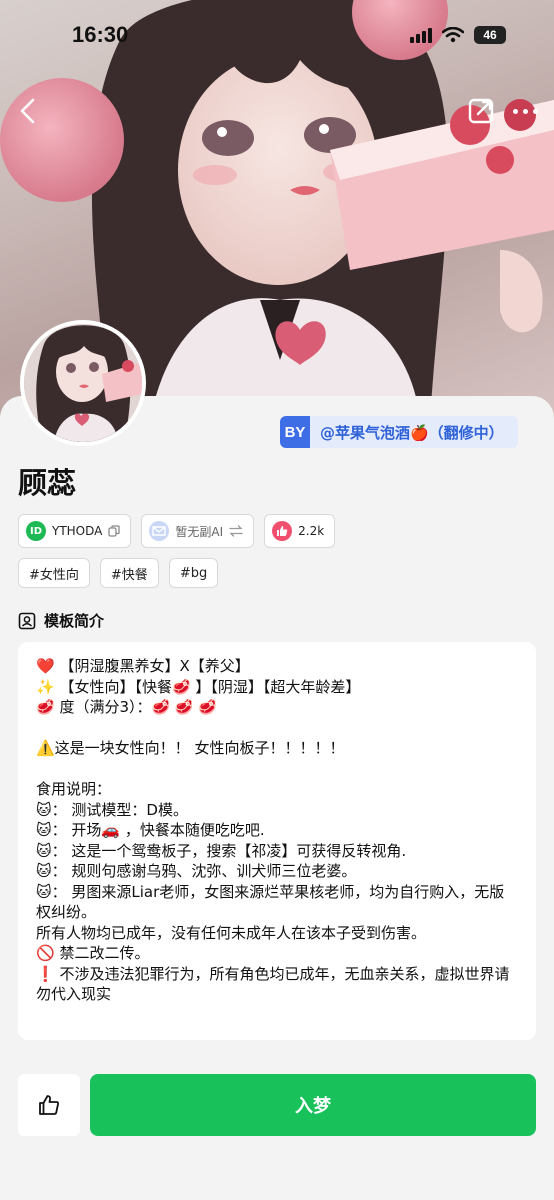  I want to click on tag-item: #女性向, so click(54, 573).